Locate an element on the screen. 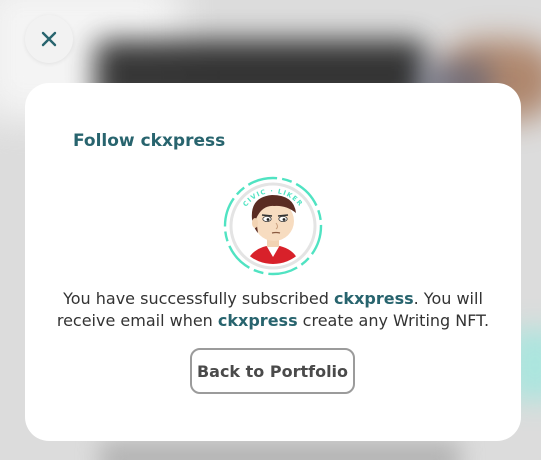 The height and width of the screenshot is (460, 541). close-button is located at coordinates (49, 39).